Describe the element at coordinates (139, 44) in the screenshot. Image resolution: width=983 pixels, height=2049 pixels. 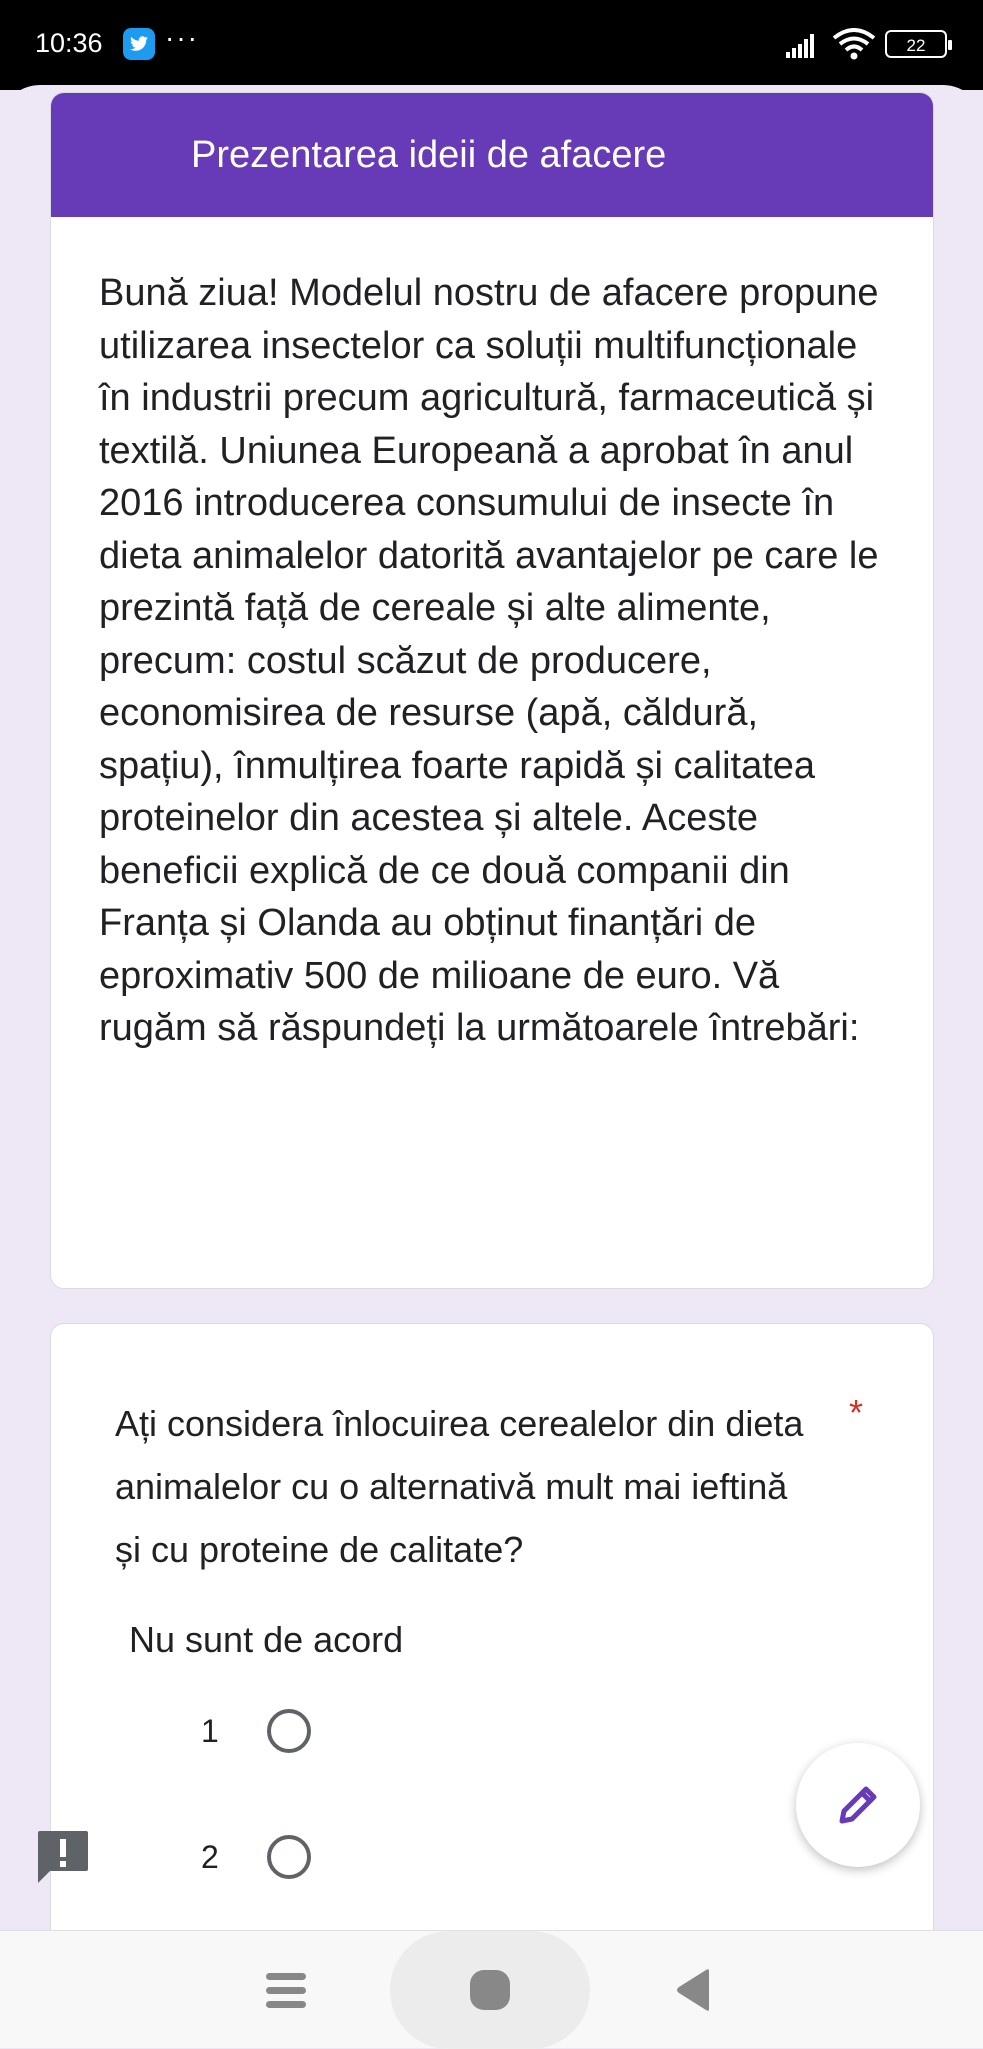
I see `twitter-icon` at that location.